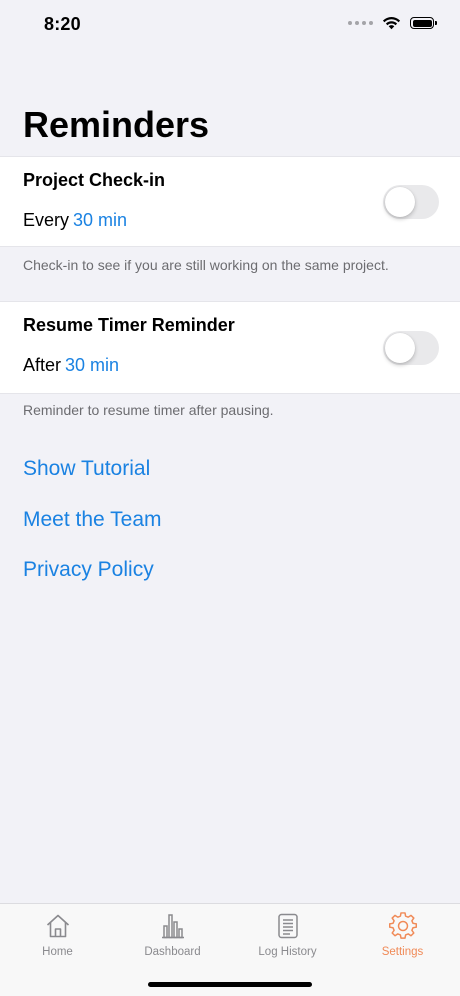  What do you see at coordinates (230, 25) in the screenshot?
I see `status-bar: 8:20` at bounding box center [230, 25].